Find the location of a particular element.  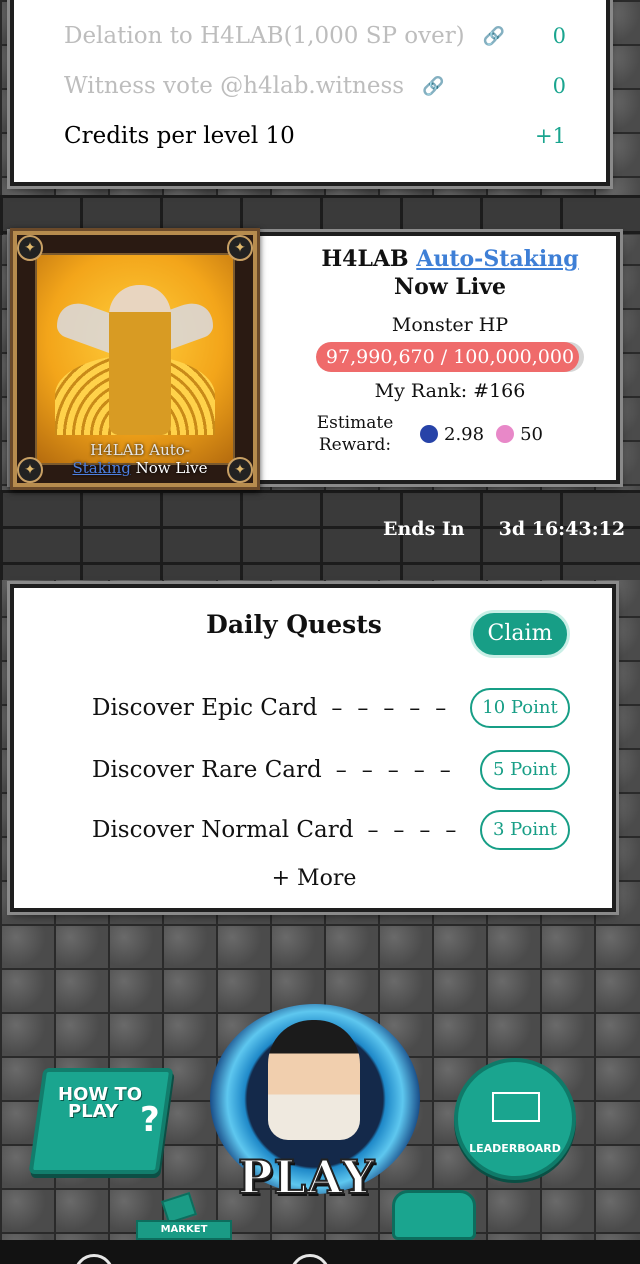

credit-row-witness: Witness vote @h4lab.witness 🔗 0 is located at coordinates (315, 86).